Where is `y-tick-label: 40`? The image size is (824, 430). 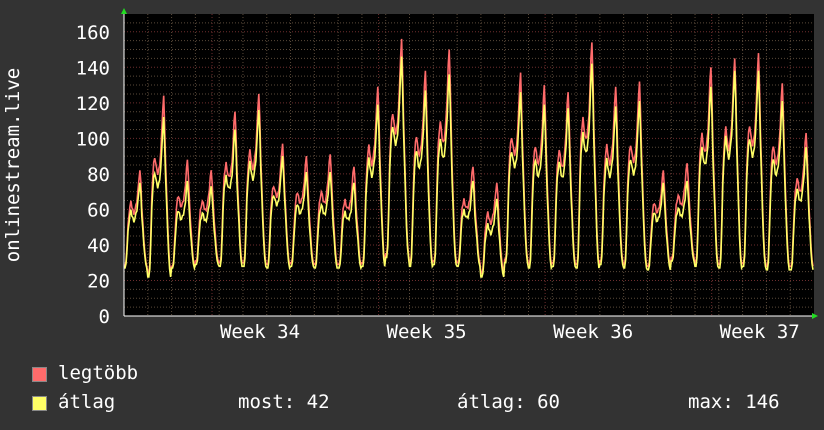 y-tick-label: 40 is located at coordinates (98, 246).